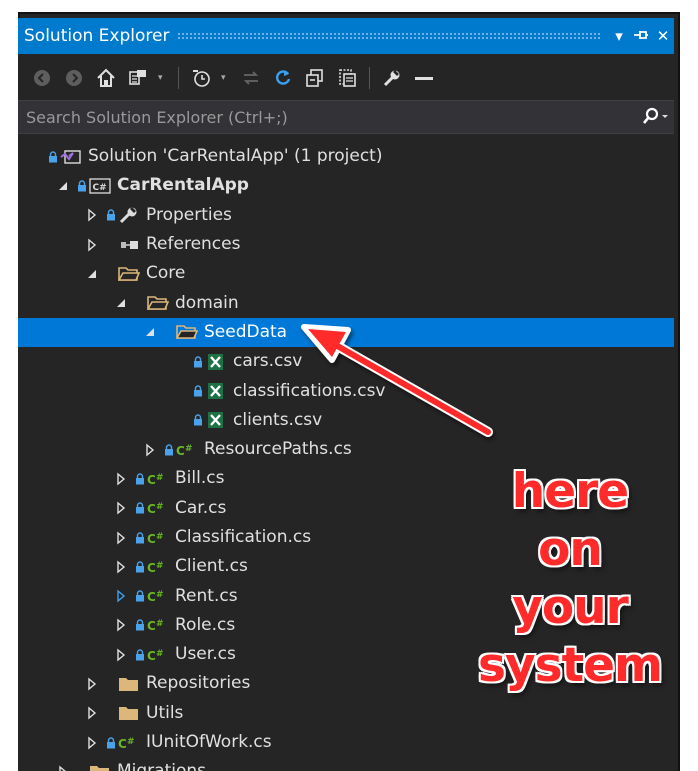 The width and height of the screenshot is (698, 771). Describe the element at coordinates (641, 36) in the screenshot. I see `auto-hide-pin-button` at that location.